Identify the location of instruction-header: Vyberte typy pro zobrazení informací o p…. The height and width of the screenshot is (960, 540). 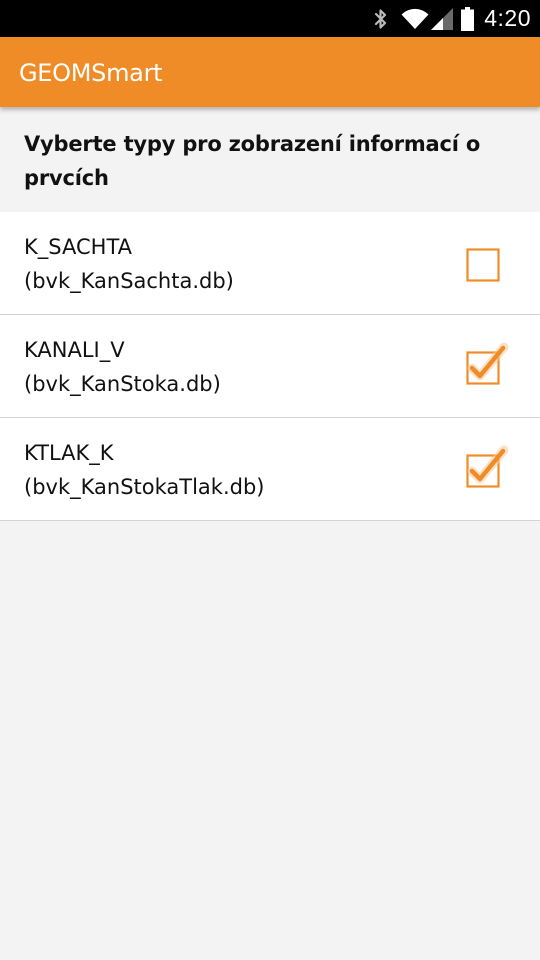
(252, 161).